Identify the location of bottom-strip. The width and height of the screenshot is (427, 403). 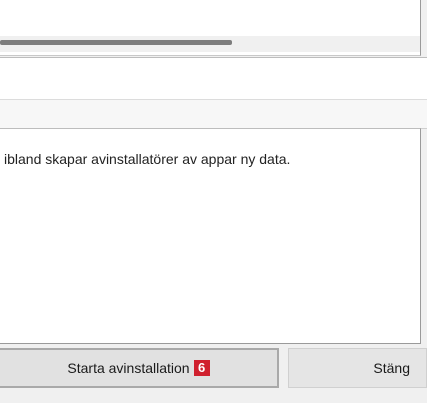
(213, 398).